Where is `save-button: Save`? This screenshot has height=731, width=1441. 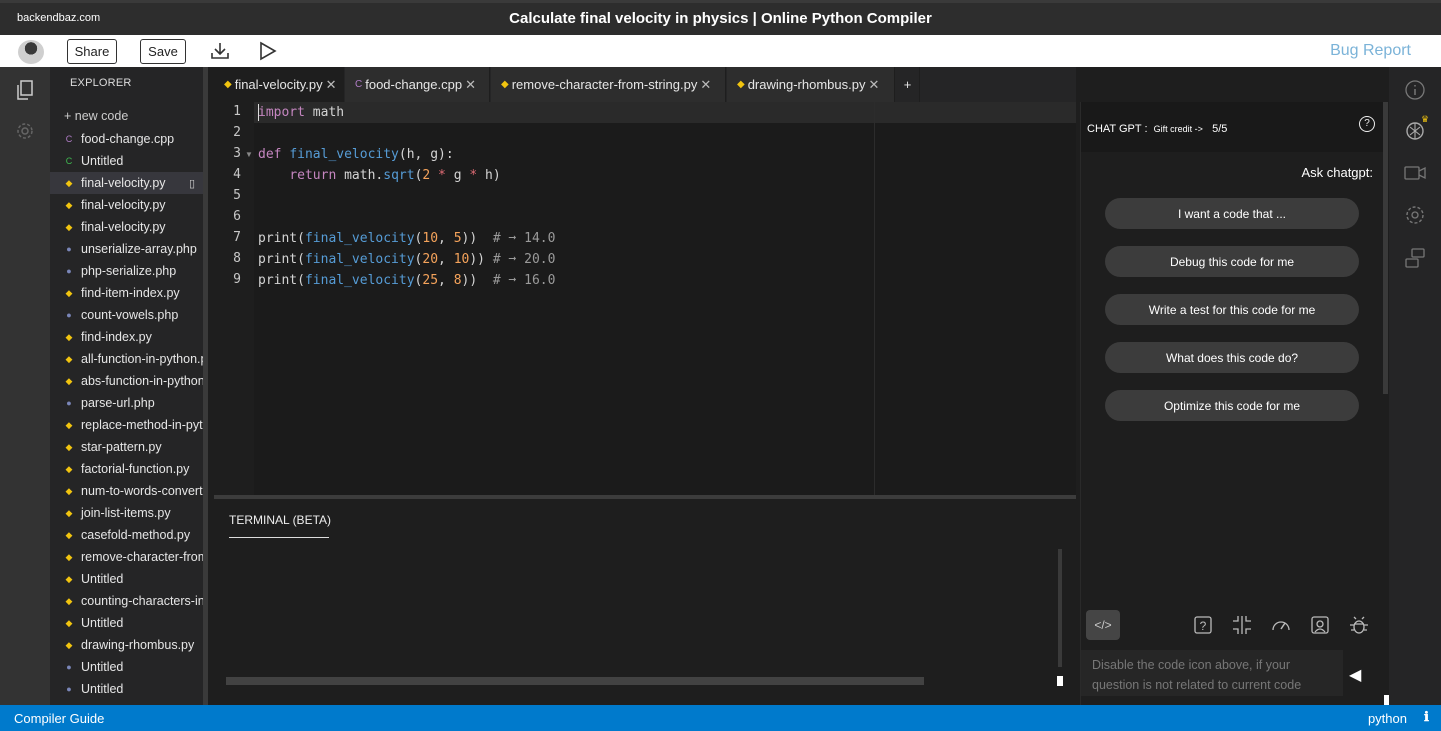 save-button: Save is located at coordinates (163, 51).